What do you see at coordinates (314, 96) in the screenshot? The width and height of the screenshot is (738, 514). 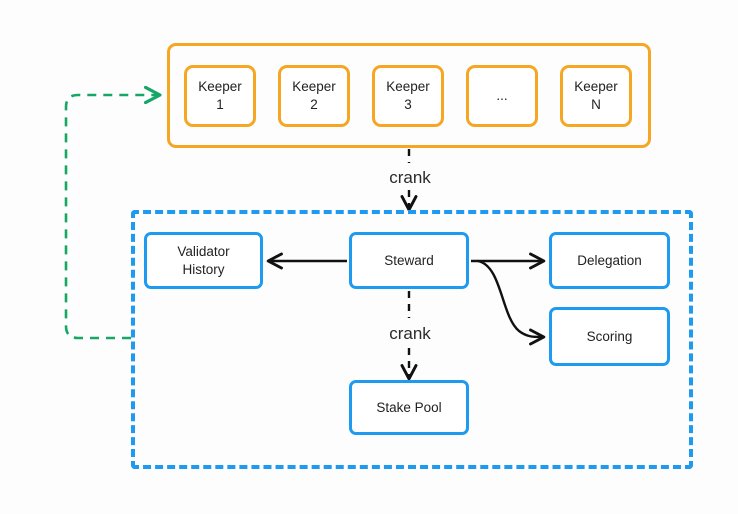 I see `node-keeper-2: Keeper 2` at bounding box center [314, 96].